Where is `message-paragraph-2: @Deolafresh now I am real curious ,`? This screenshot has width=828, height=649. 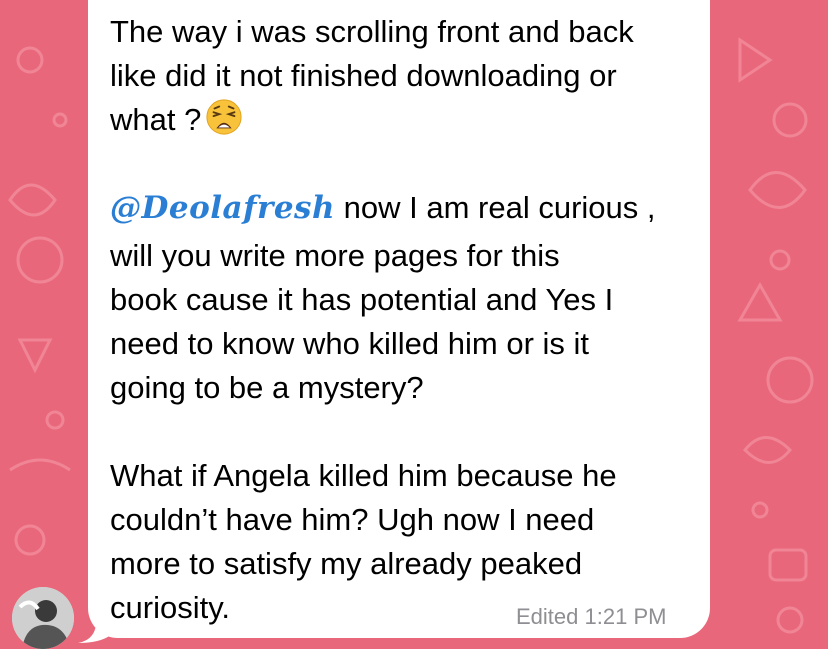 message-paragraph-2: @Deolafresh now I am real curious , is located at coordinates (405, 208).